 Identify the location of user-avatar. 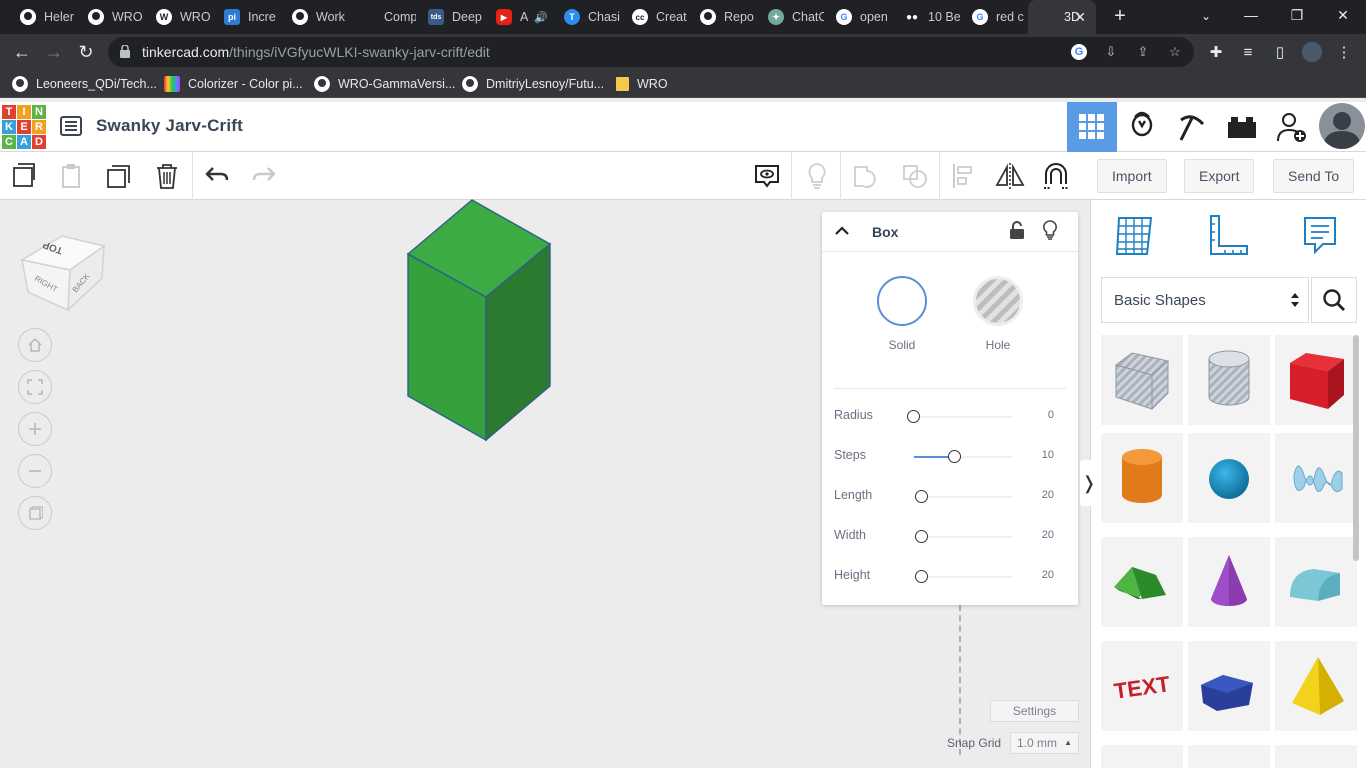
(1342, 126).